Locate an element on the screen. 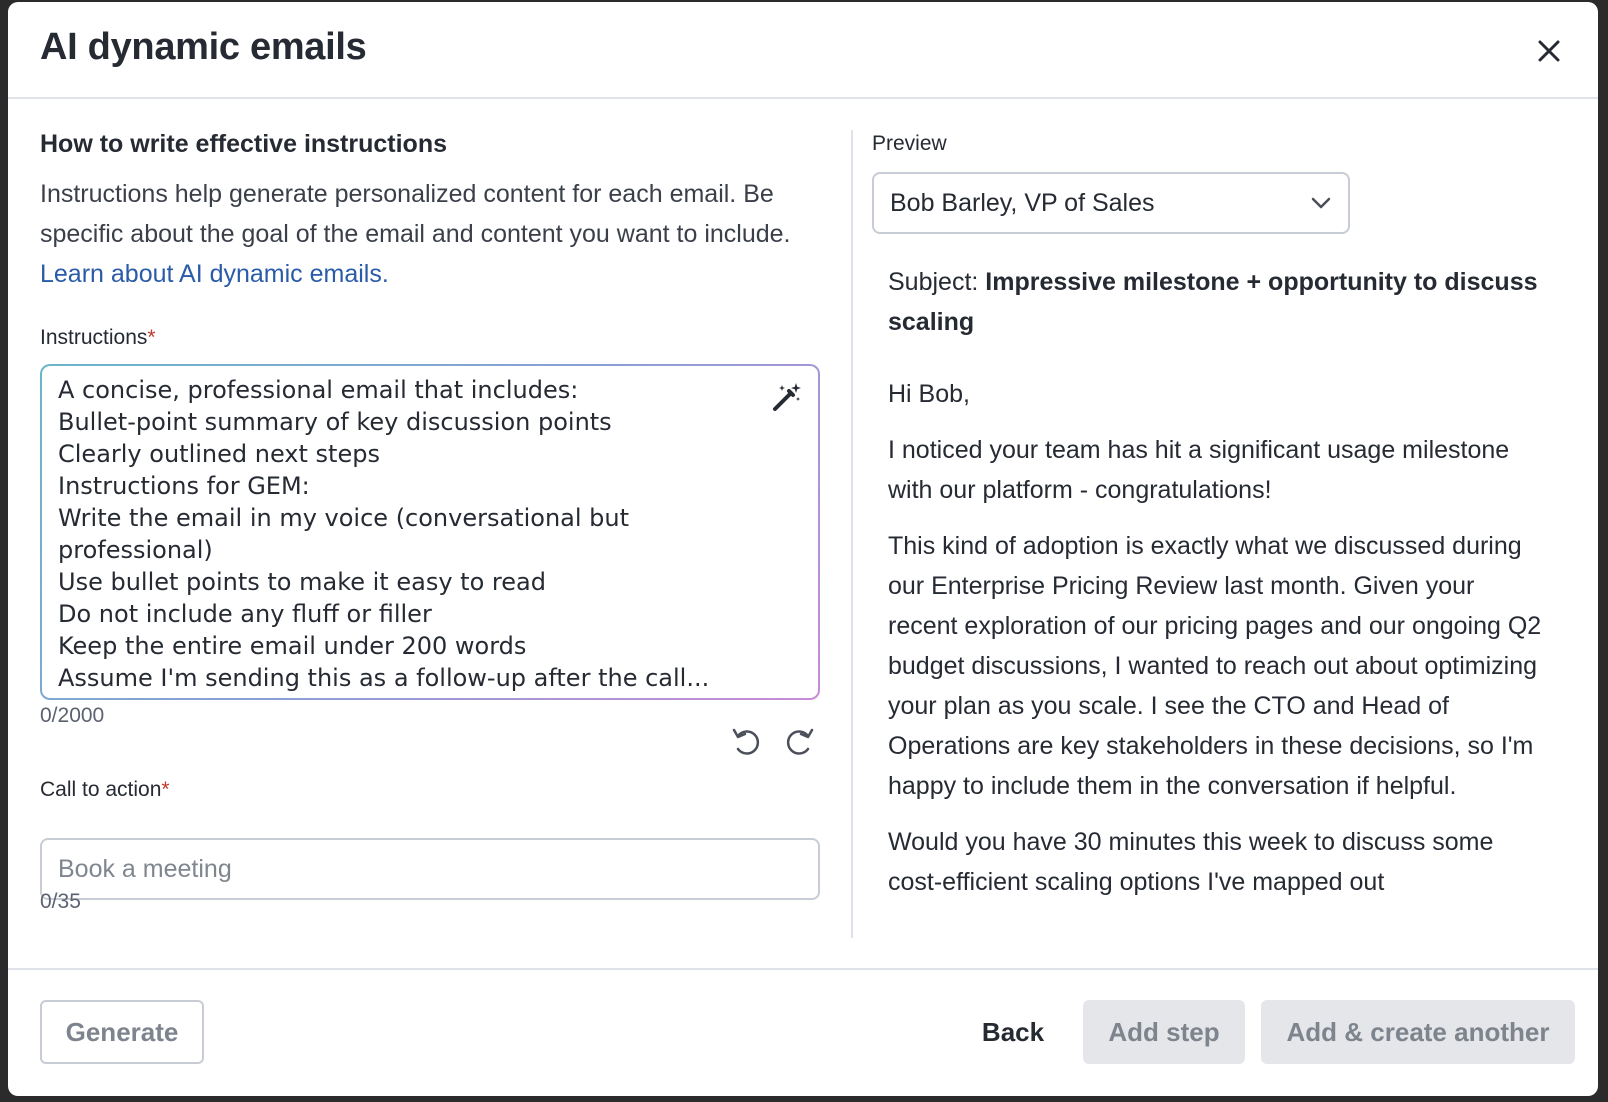 The width and height of the screenshot is (1608, 1102). redo-icon is located at coordinates (800, 741).